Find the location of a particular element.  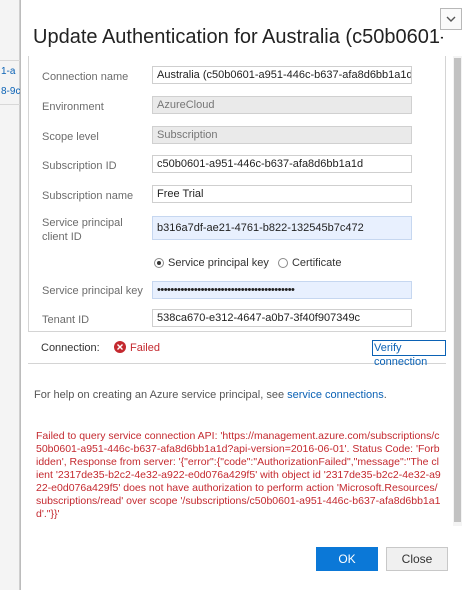

scrollbar is located at coordinates (457, 291).